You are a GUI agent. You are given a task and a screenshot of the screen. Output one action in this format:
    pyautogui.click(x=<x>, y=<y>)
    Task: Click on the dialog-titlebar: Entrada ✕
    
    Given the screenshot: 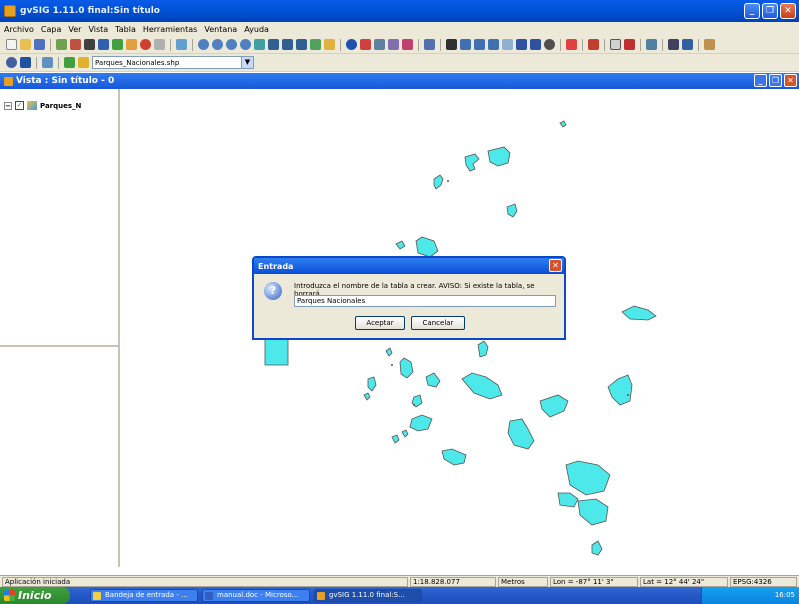 What is the action you would take?
    pyautogui.click(x=409, y=266)
    